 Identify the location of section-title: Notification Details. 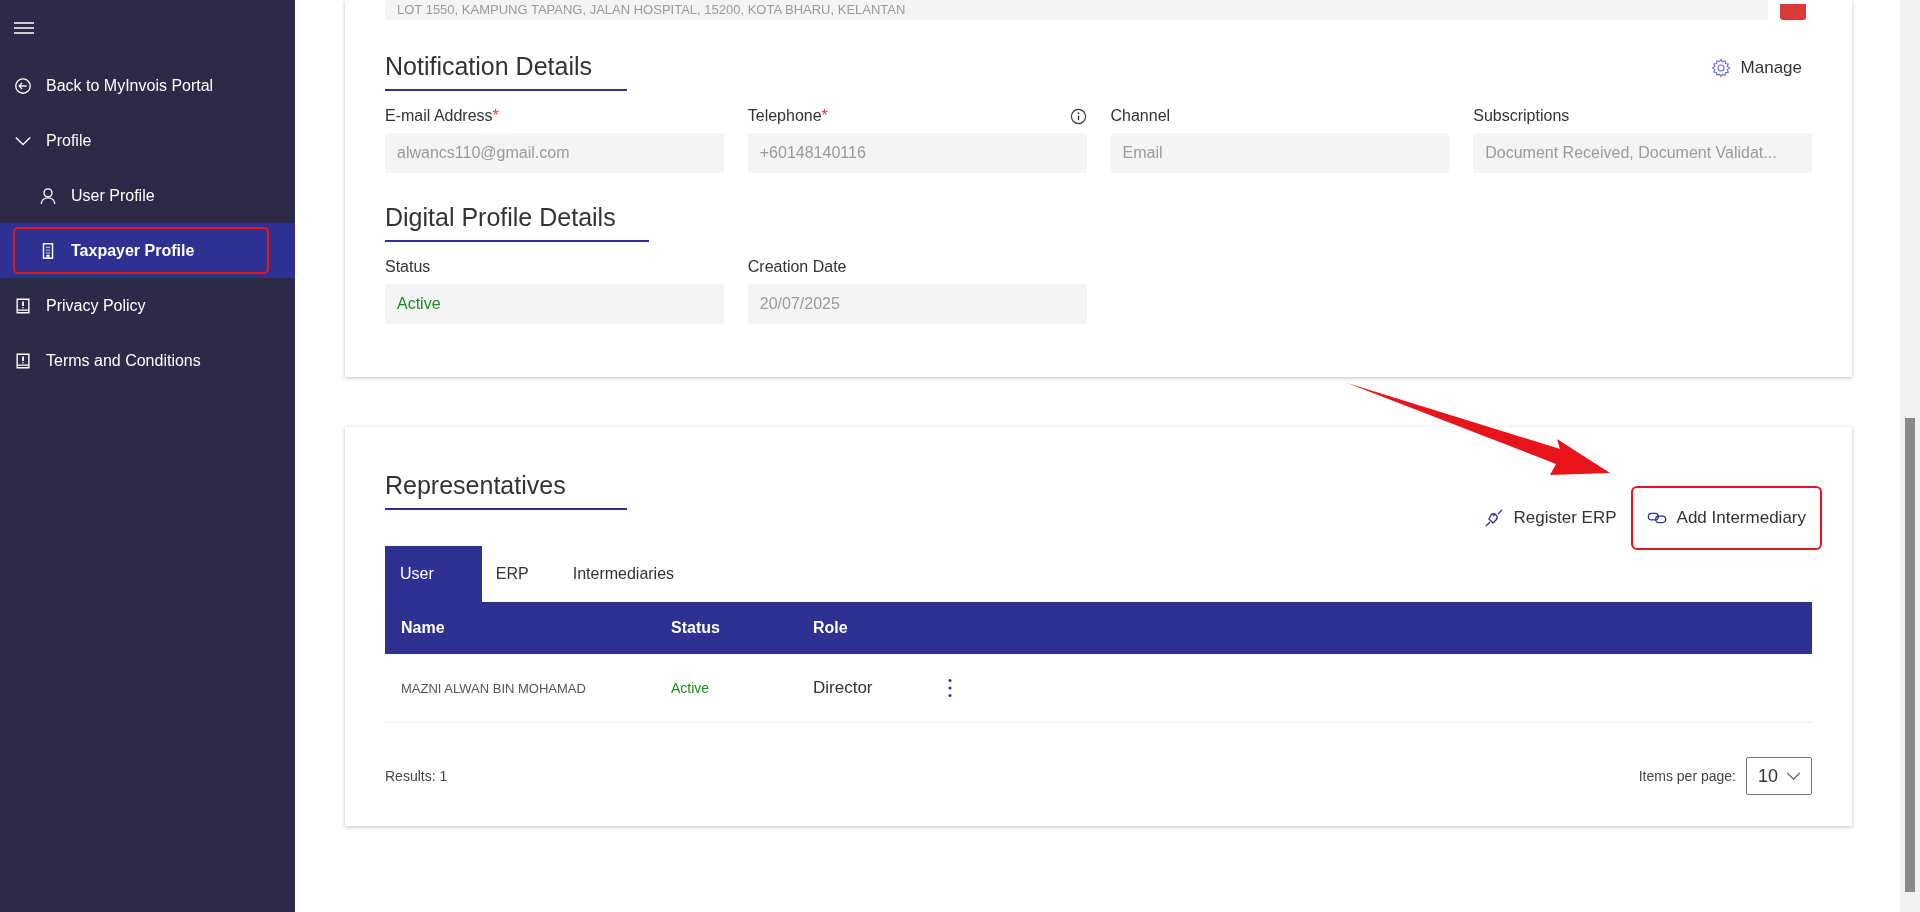
(506, 71).